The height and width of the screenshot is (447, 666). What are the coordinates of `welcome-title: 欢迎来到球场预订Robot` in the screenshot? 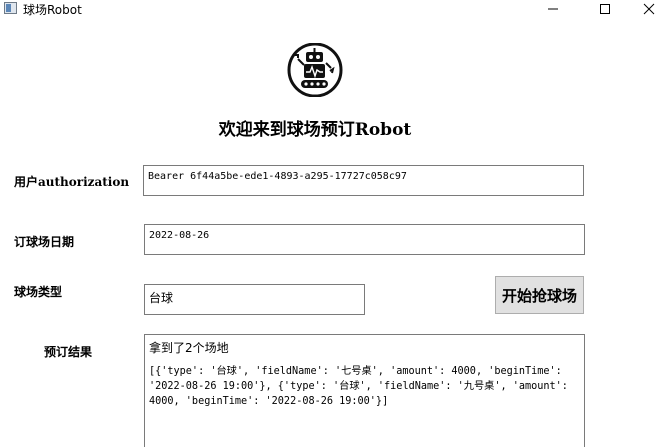 It's located at (315, 130).